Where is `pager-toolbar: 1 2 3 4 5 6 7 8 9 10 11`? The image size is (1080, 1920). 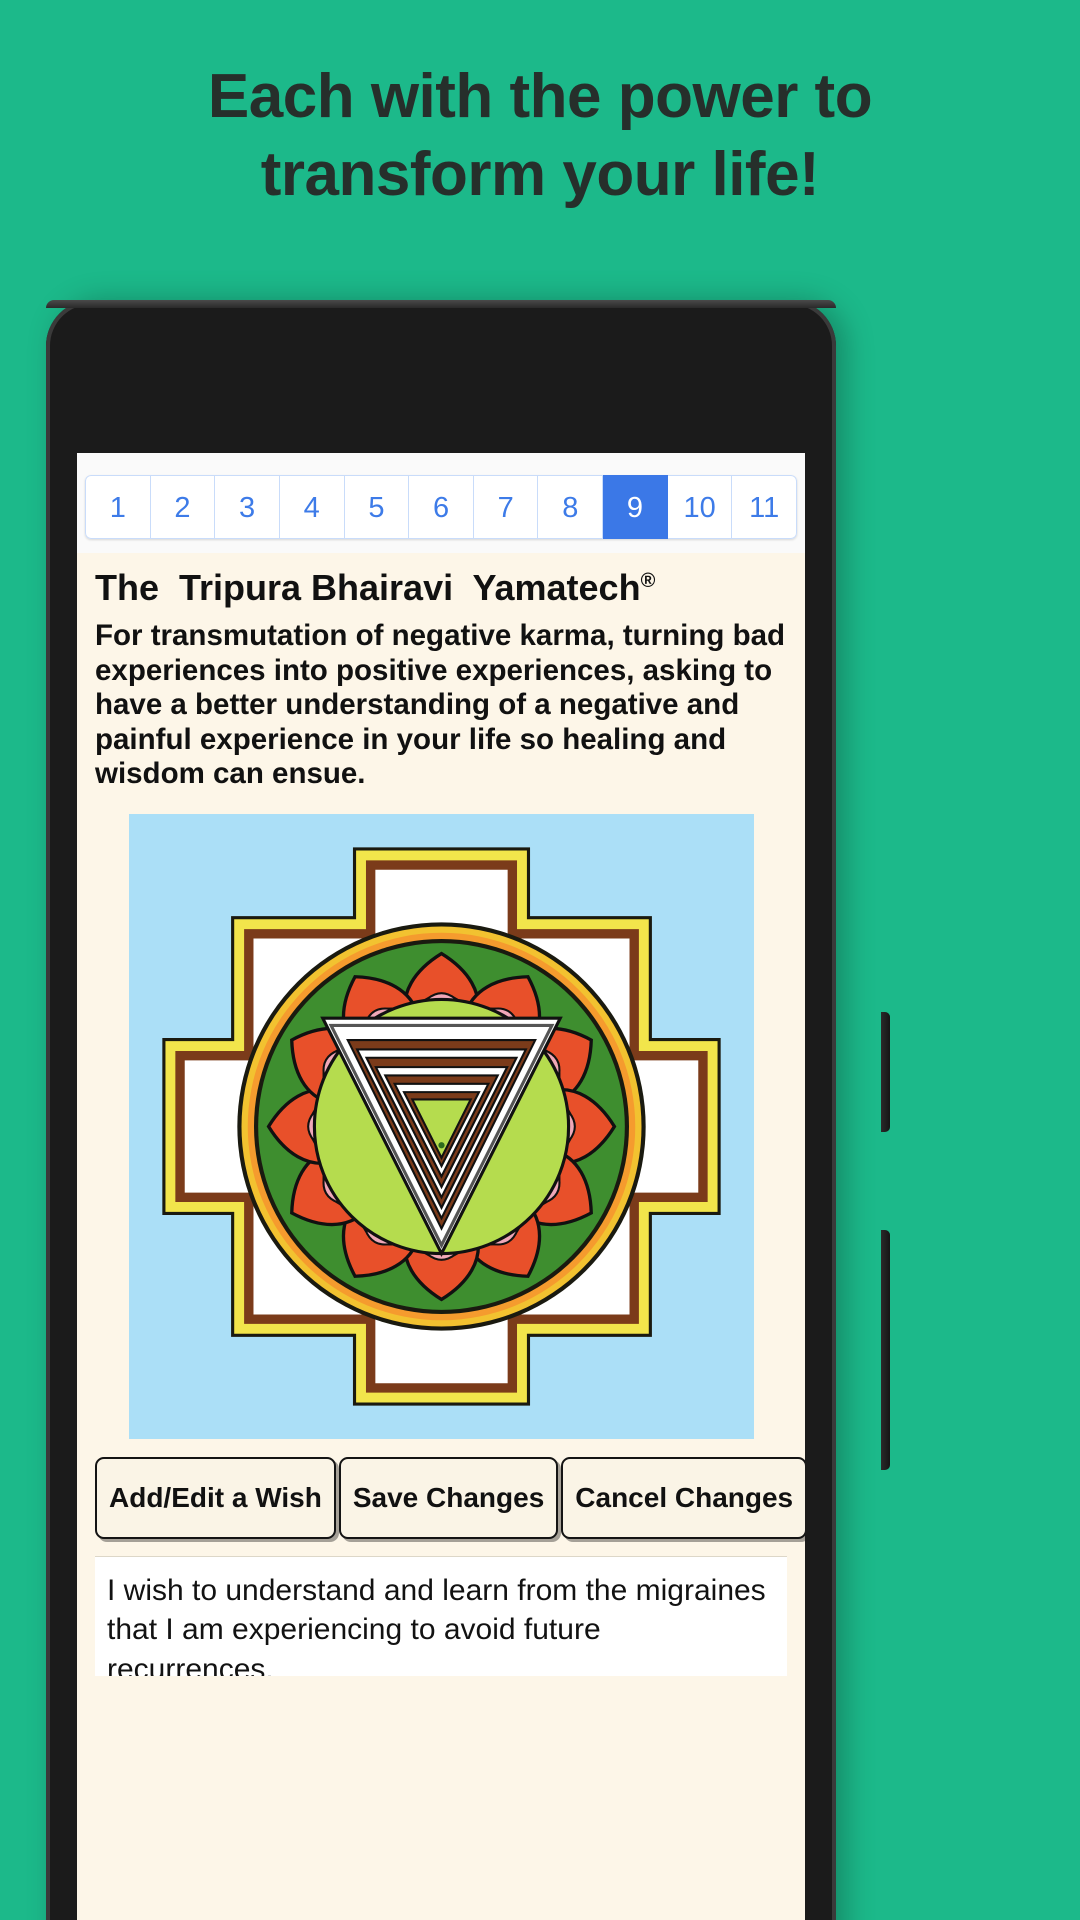 pager-toolbar: 1 2 3 4 5 6 7 8 9 10 11 is located at coordinates (441, 503).